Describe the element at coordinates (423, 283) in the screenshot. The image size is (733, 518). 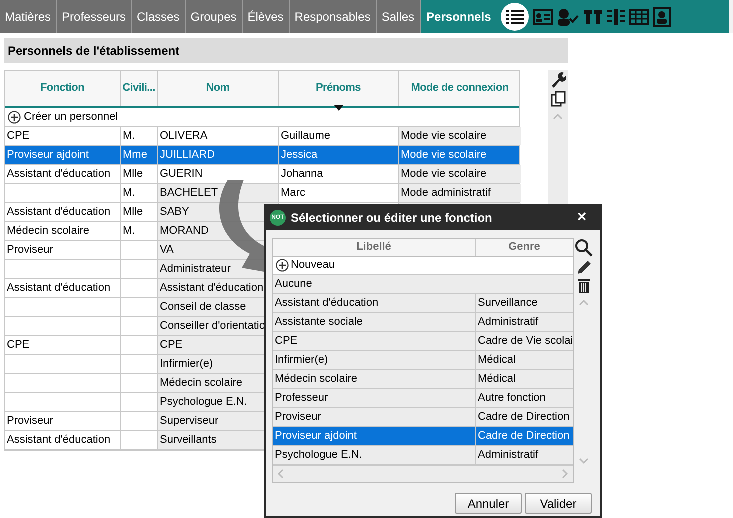
I see `list-cell: Aucune` at that location.